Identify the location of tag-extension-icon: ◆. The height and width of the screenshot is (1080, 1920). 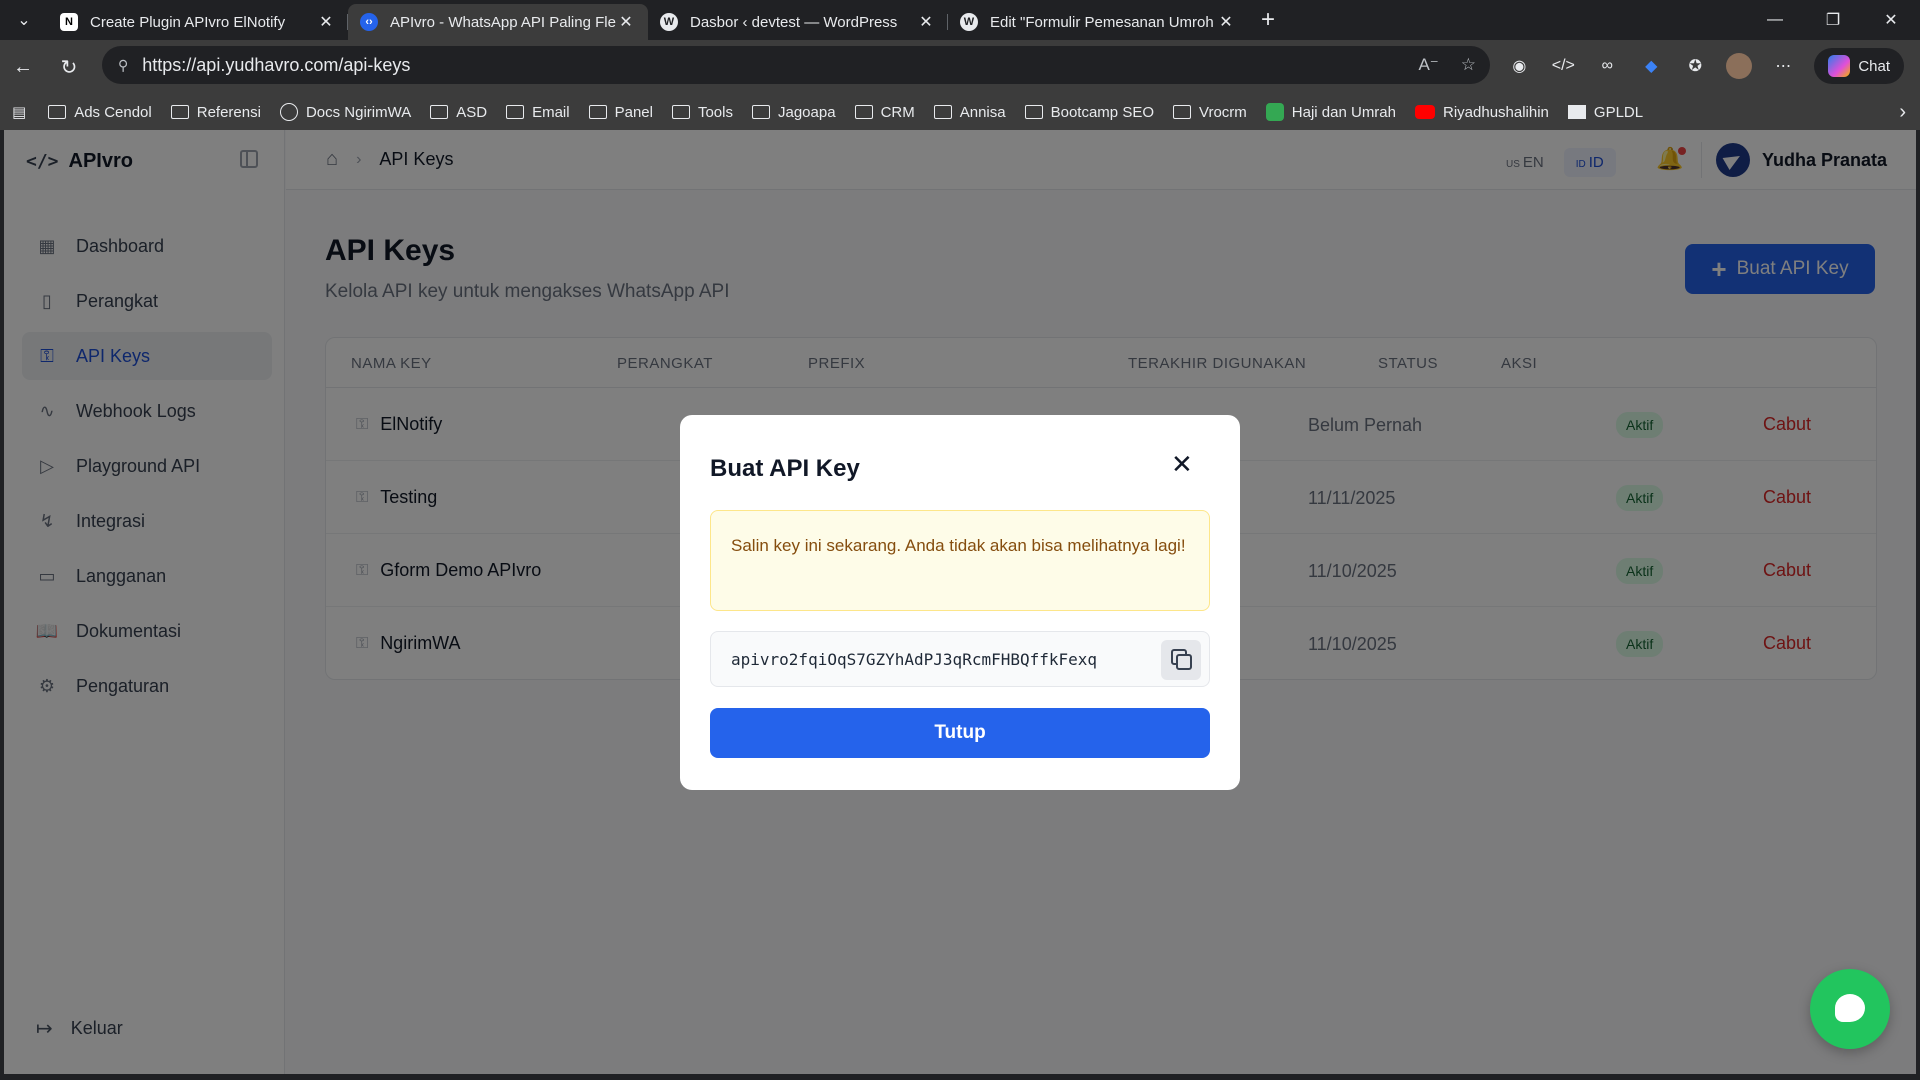
(1651, 66).